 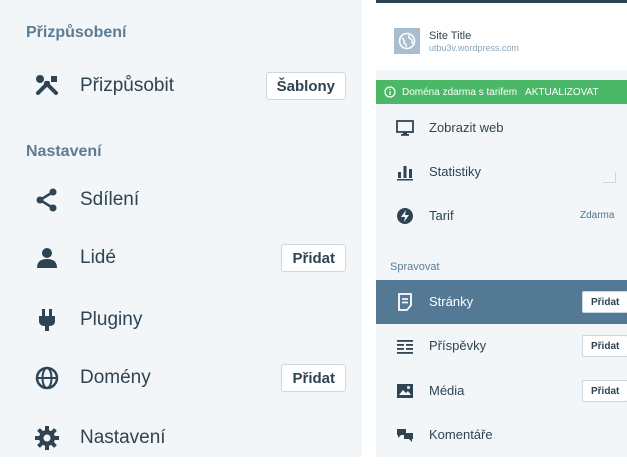 What do you see at coordinates (181, 86) in the screenshot?
I see `sidebar-item-customize: Přizpůsobit Šablony` at bounding box center [181, 86].